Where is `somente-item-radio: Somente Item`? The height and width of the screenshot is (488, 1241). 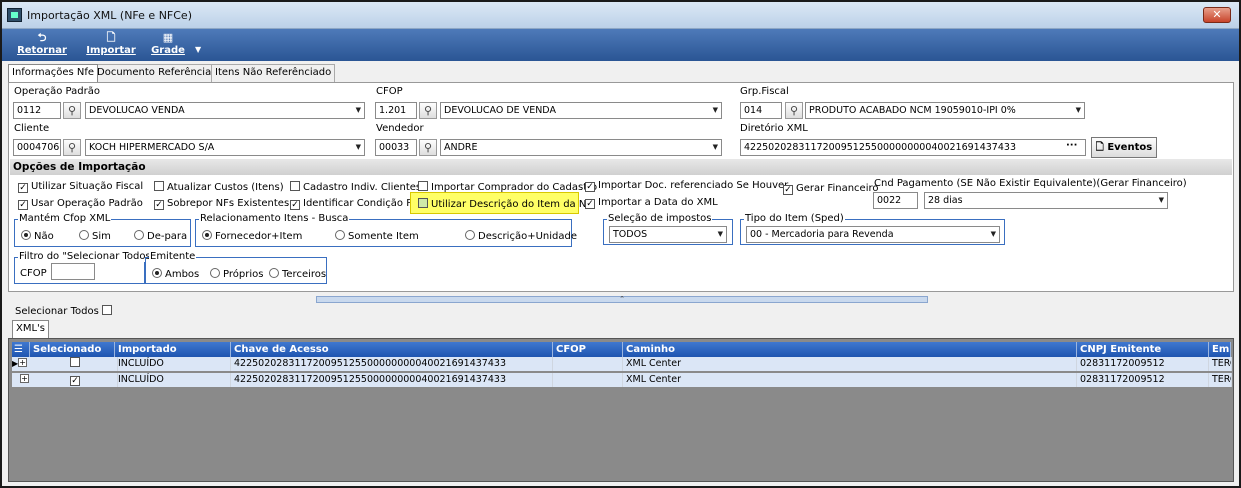 somente-item-radio: Somente Item is located at coordinates (377, 236).